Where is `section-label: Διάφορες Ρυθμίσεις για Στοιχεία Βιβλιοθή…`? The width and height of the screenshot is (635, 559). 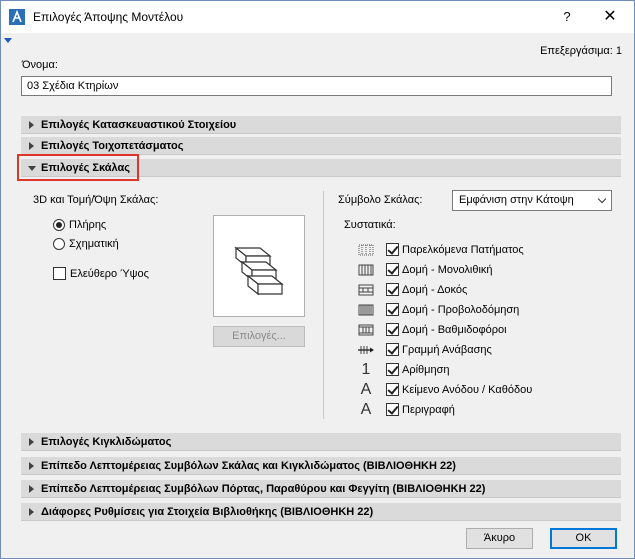
section-label: Διάφορες Ρυθμίσεις για Στοιχεία Βιβλιοθή… is located at coordinates (207, 512).